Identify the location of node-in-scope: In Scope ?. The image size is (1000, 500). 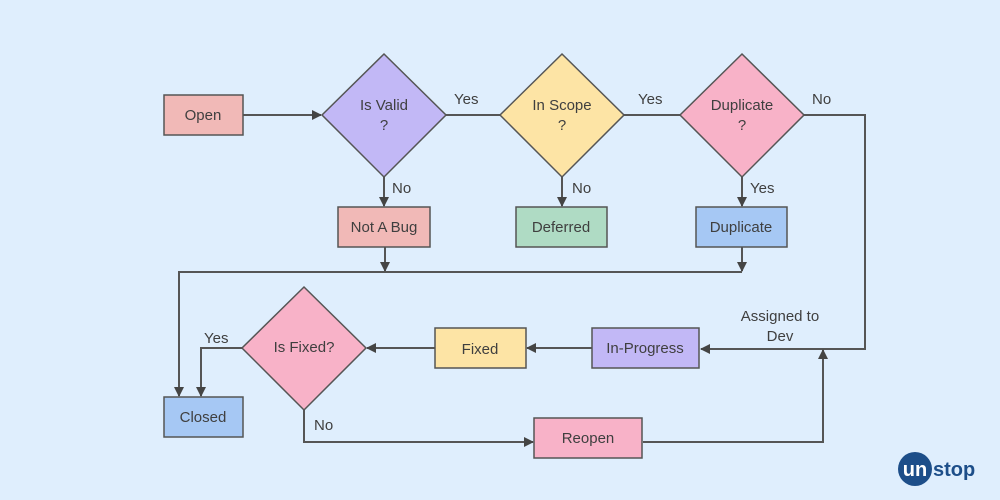
(562, 115).